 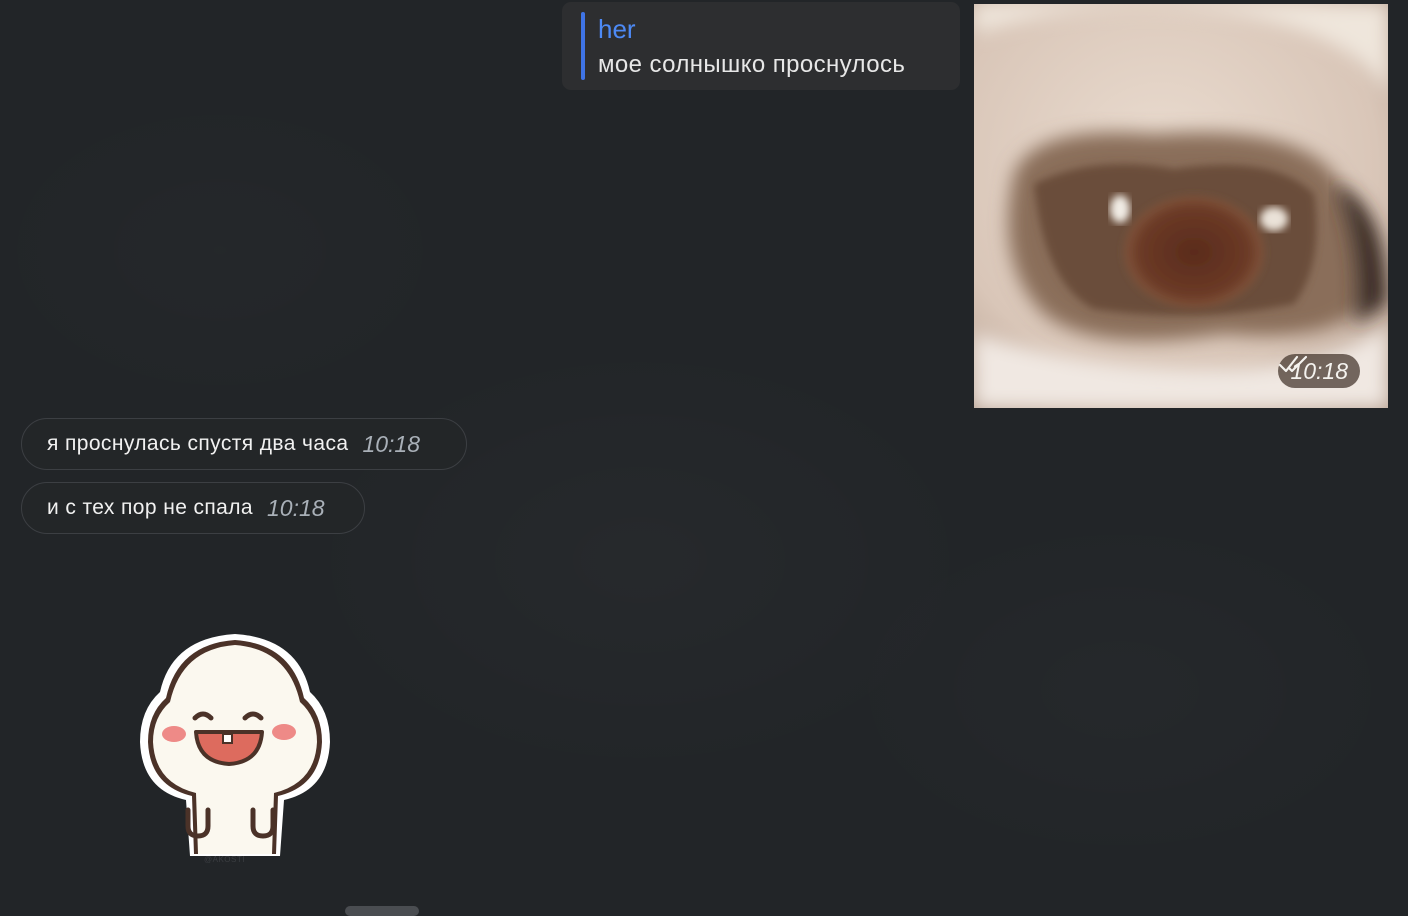 I want to click on sticker-message, so click(x=235, y=750).